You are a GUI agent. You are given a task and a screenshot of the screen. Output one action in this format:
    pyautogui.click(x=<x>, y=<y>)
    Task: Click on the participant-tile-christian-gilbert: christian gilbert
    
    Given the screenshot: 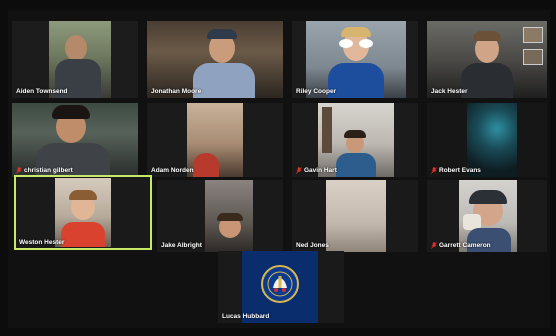 What is the action you would take?
    pyautogui.click(x=75, y=140)
    